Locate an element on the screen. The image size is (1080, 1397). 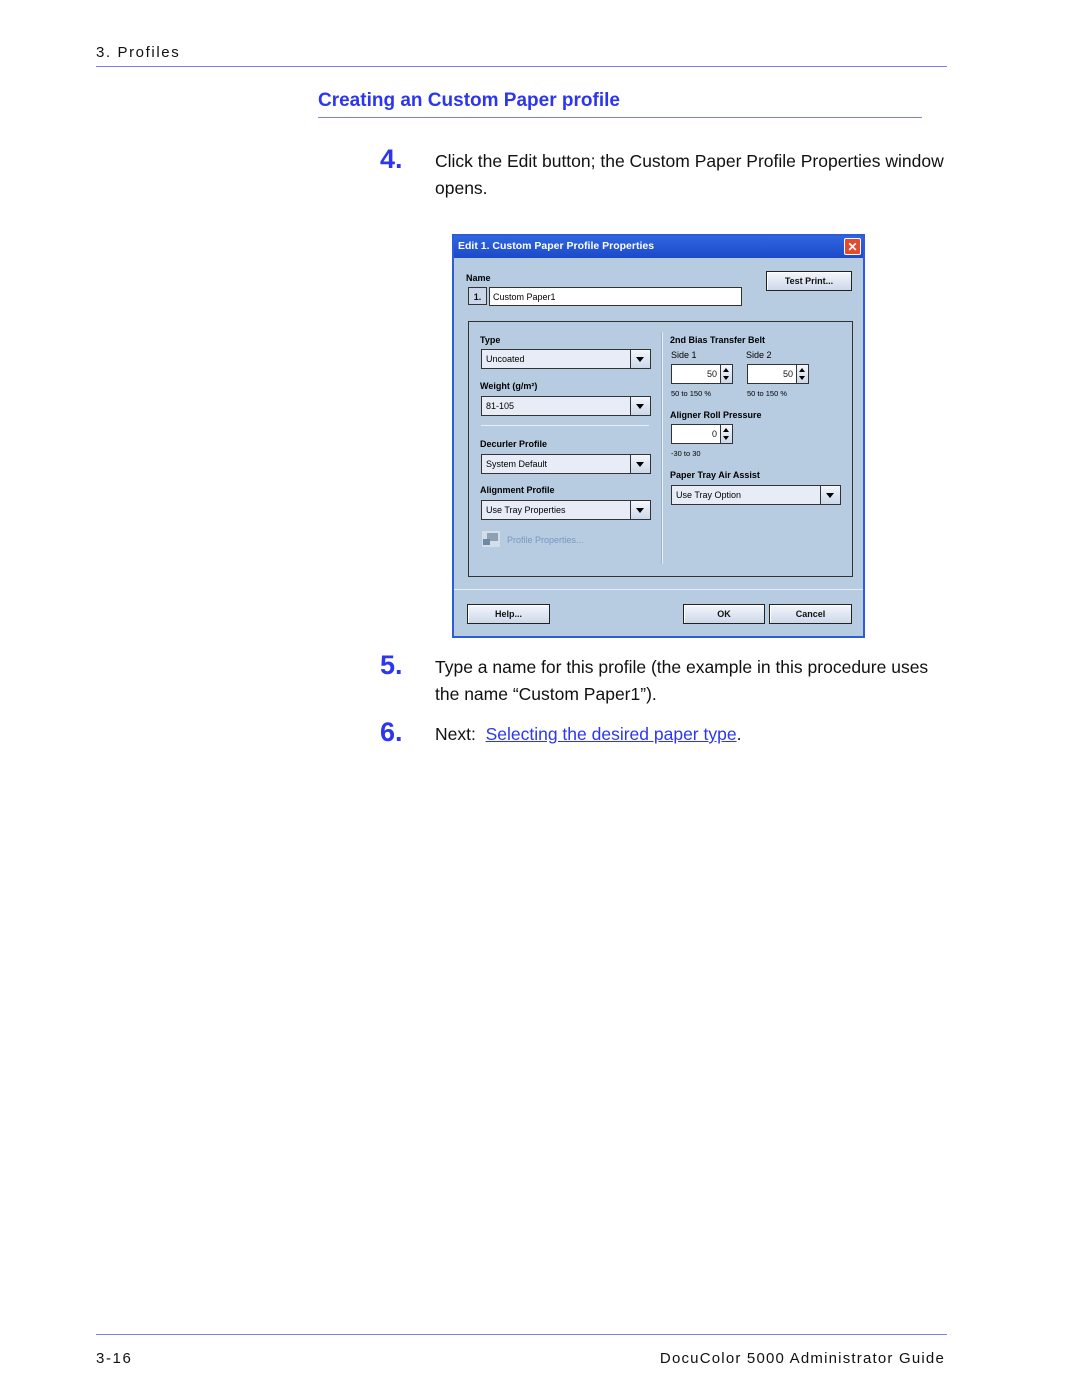
aligner-stepper: 0 is located at coordinates (702, 434).